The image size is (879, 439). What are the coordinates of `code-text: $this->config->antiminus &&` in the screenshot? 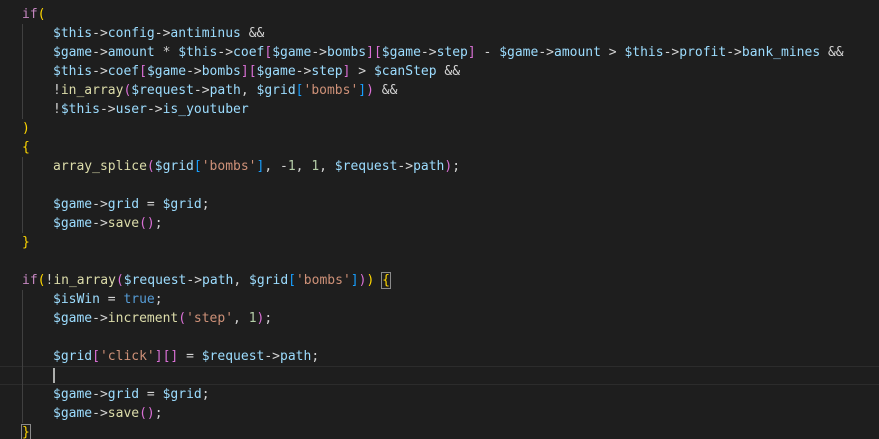 It's located at (158, 33).